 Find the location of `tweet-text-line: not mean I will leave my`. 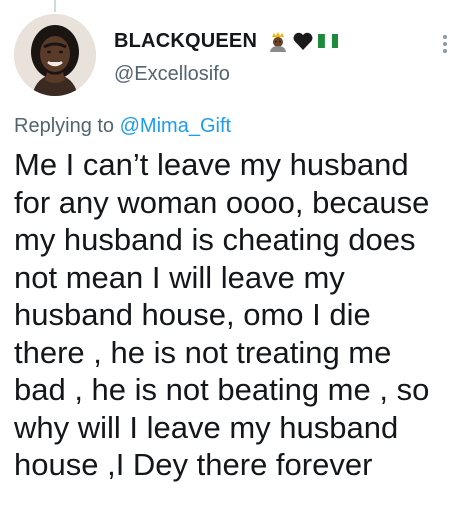

tweet-text-line: not mean I will leave my is located at coordinates (179, 277).